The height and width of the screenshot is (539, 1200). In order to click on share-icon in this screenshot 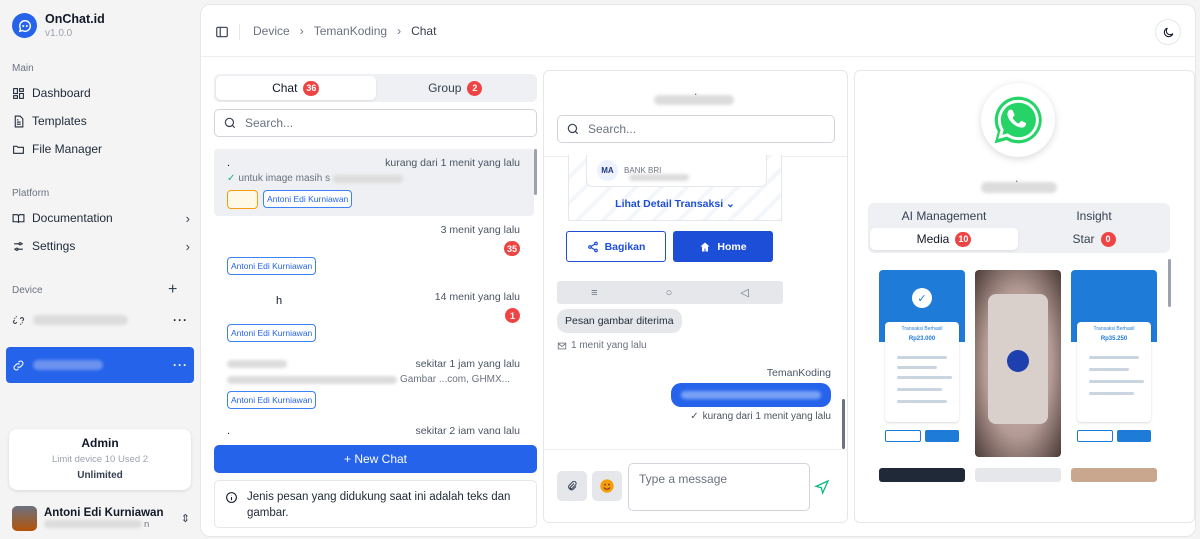, I will do `click(592, 246)`.